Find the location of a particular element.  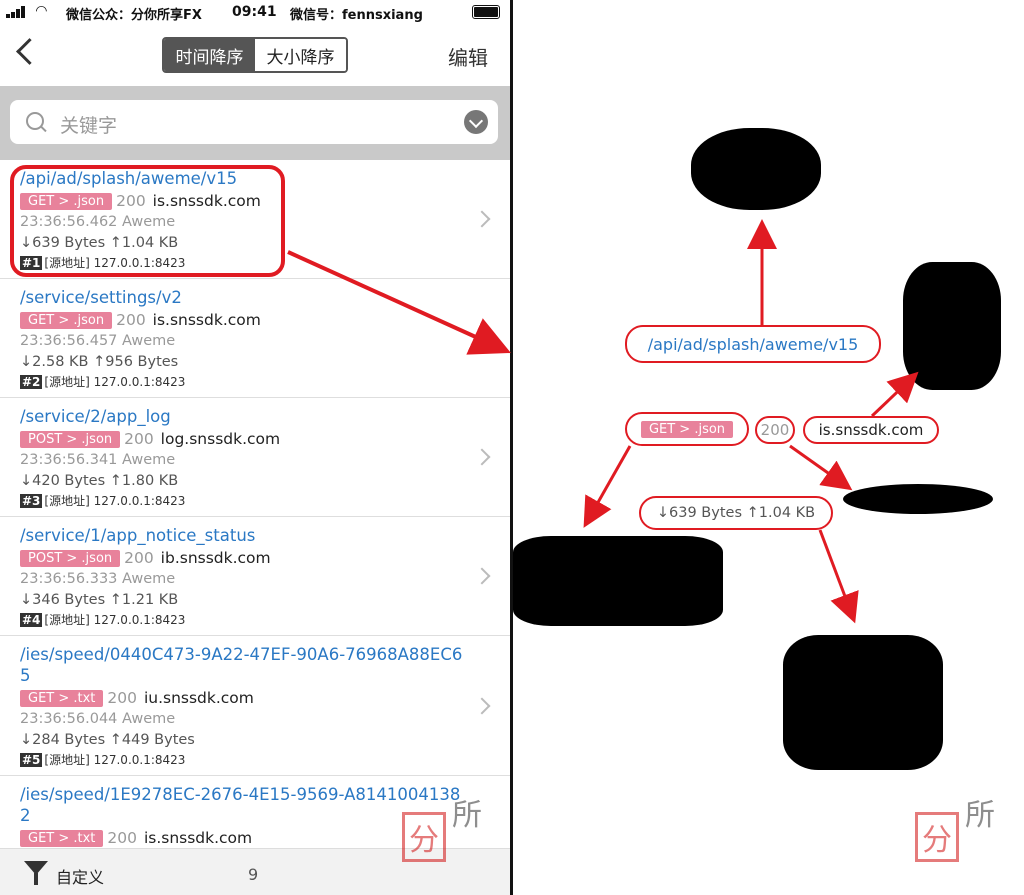

host: iu.snssdk.com is located at coordinates (198, 698).